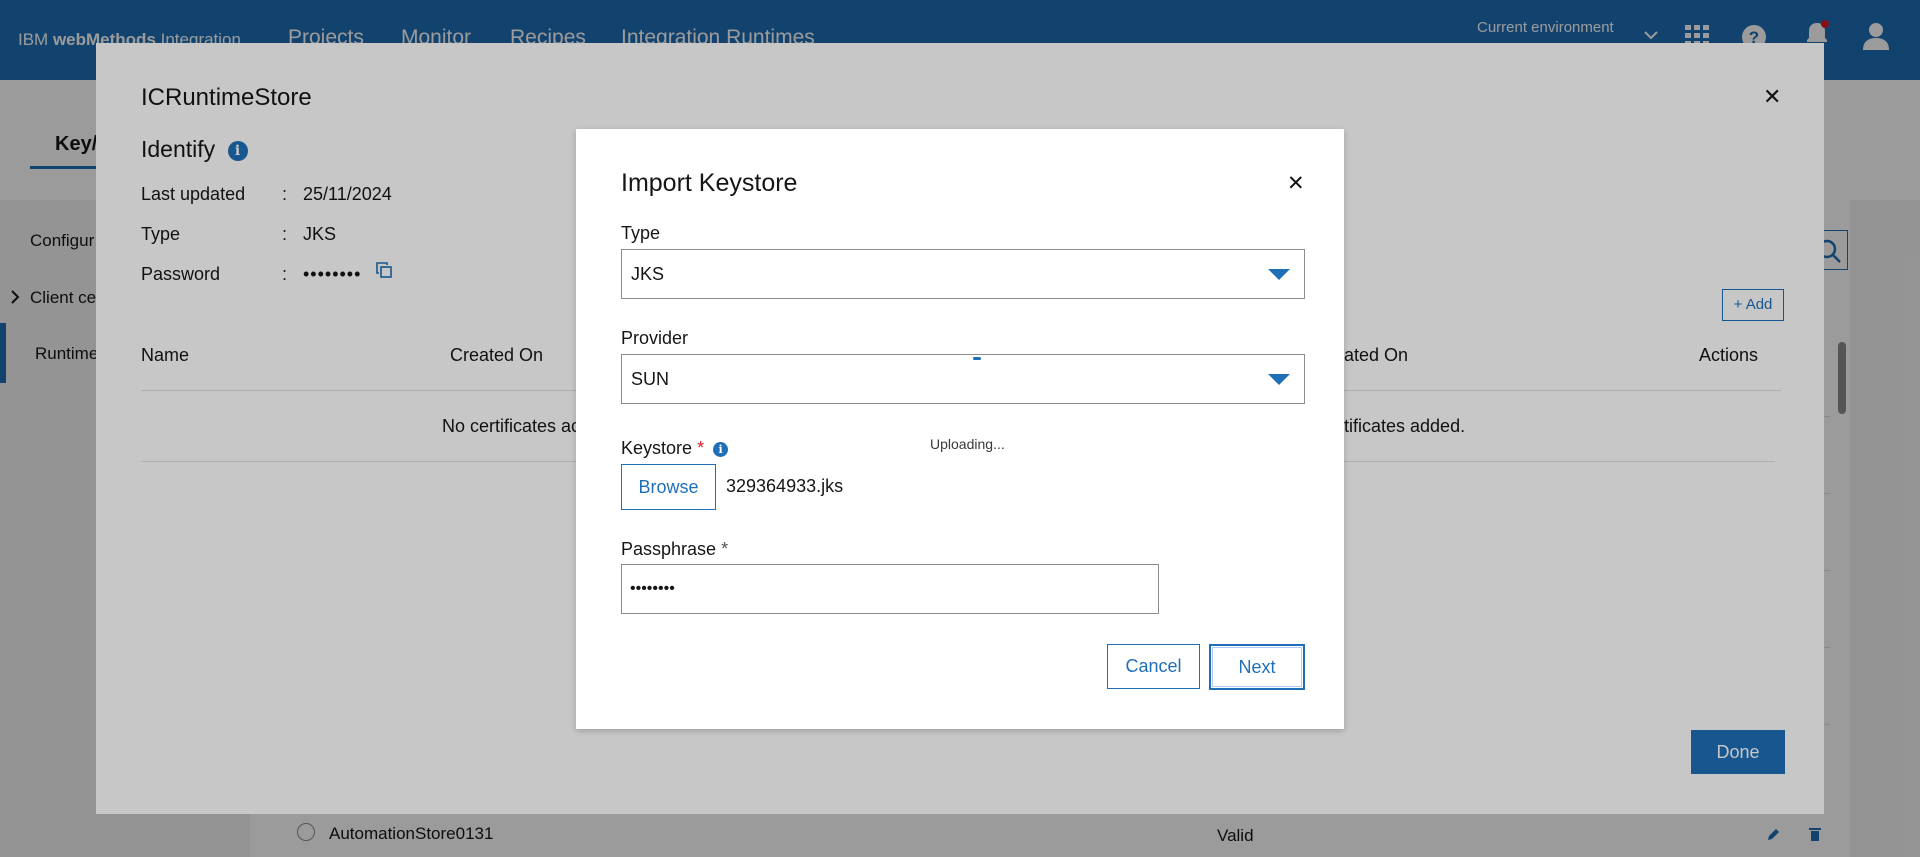  I want to click on provider-label: Provider, so click(655, 338).